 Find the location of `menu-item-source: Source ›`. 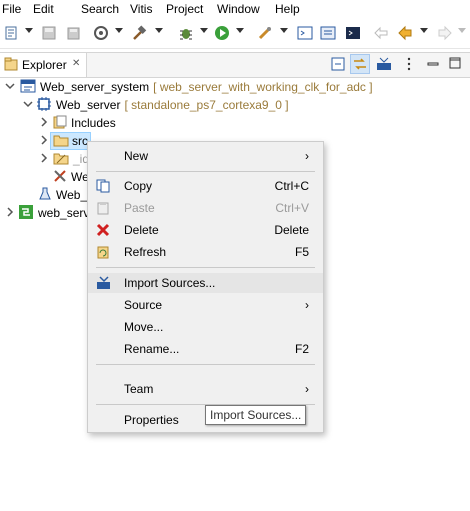

menu-item-source: Source › is located at coordinates (205, 305).